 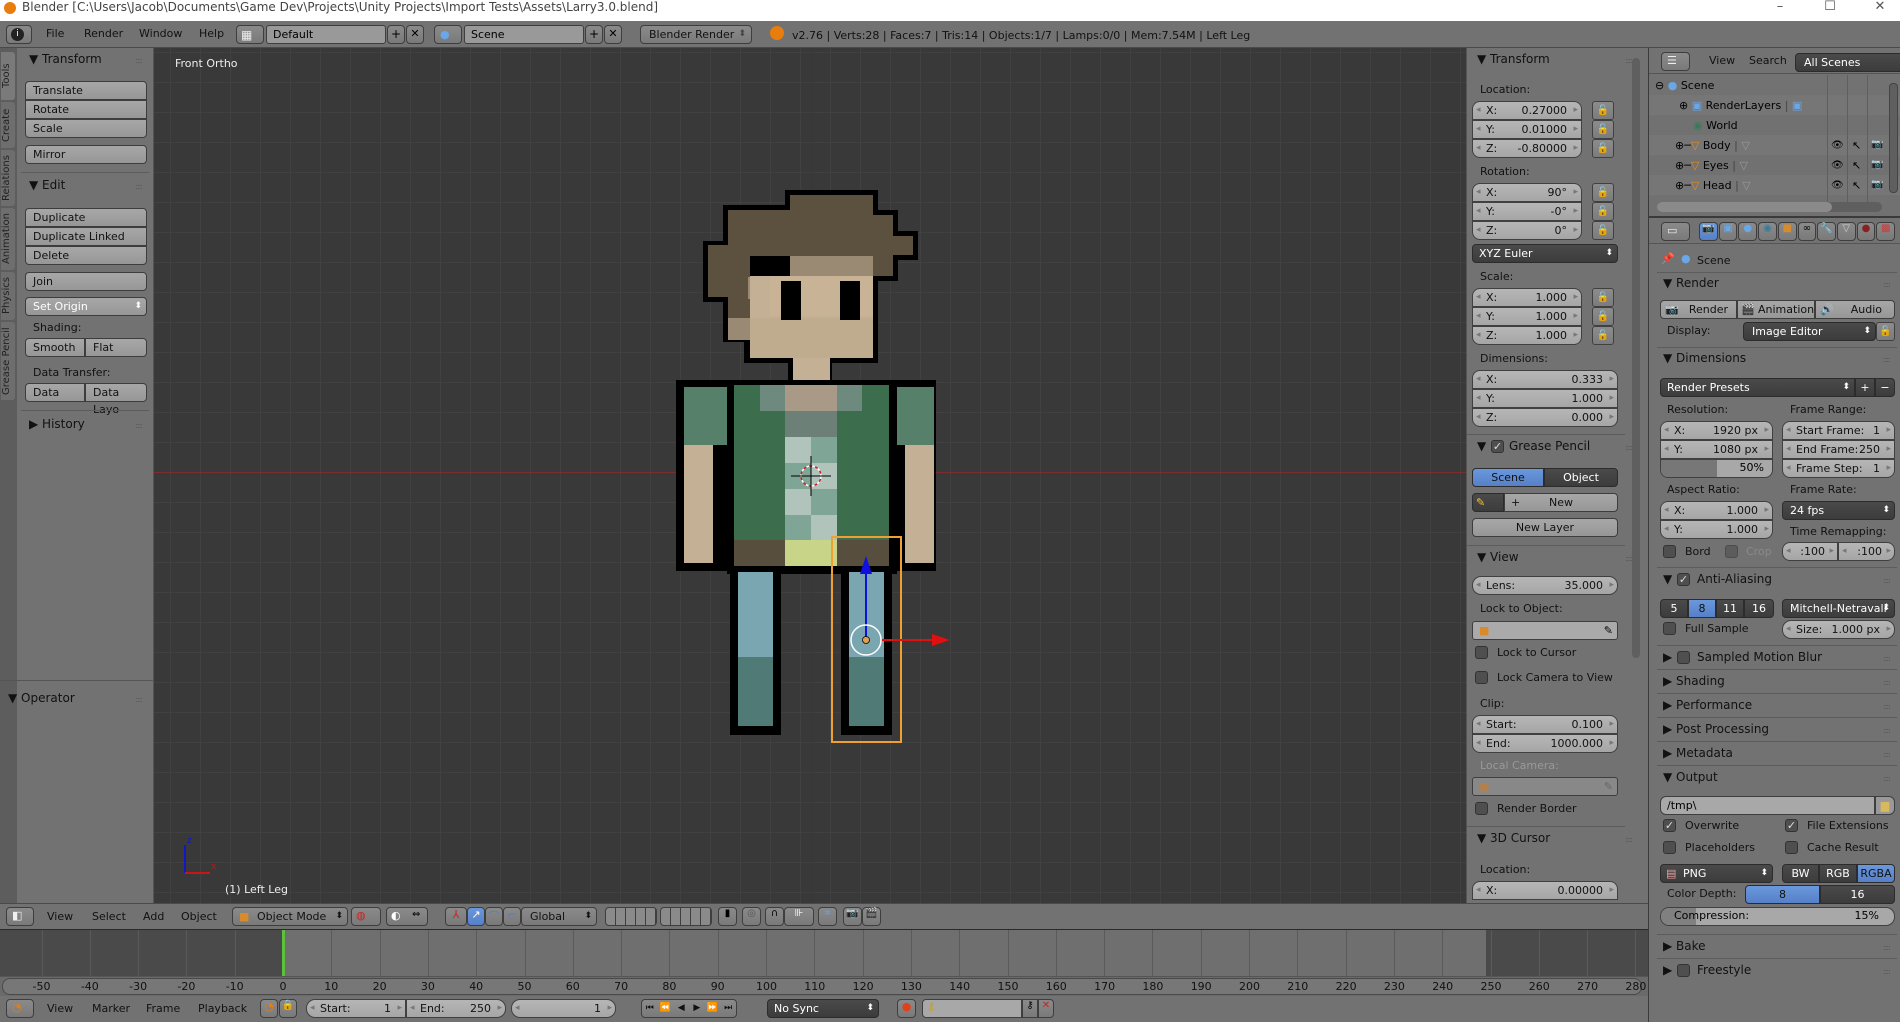 I want to click on resolution-y-field: Y:1080 px, so click(x=1716, y=449).